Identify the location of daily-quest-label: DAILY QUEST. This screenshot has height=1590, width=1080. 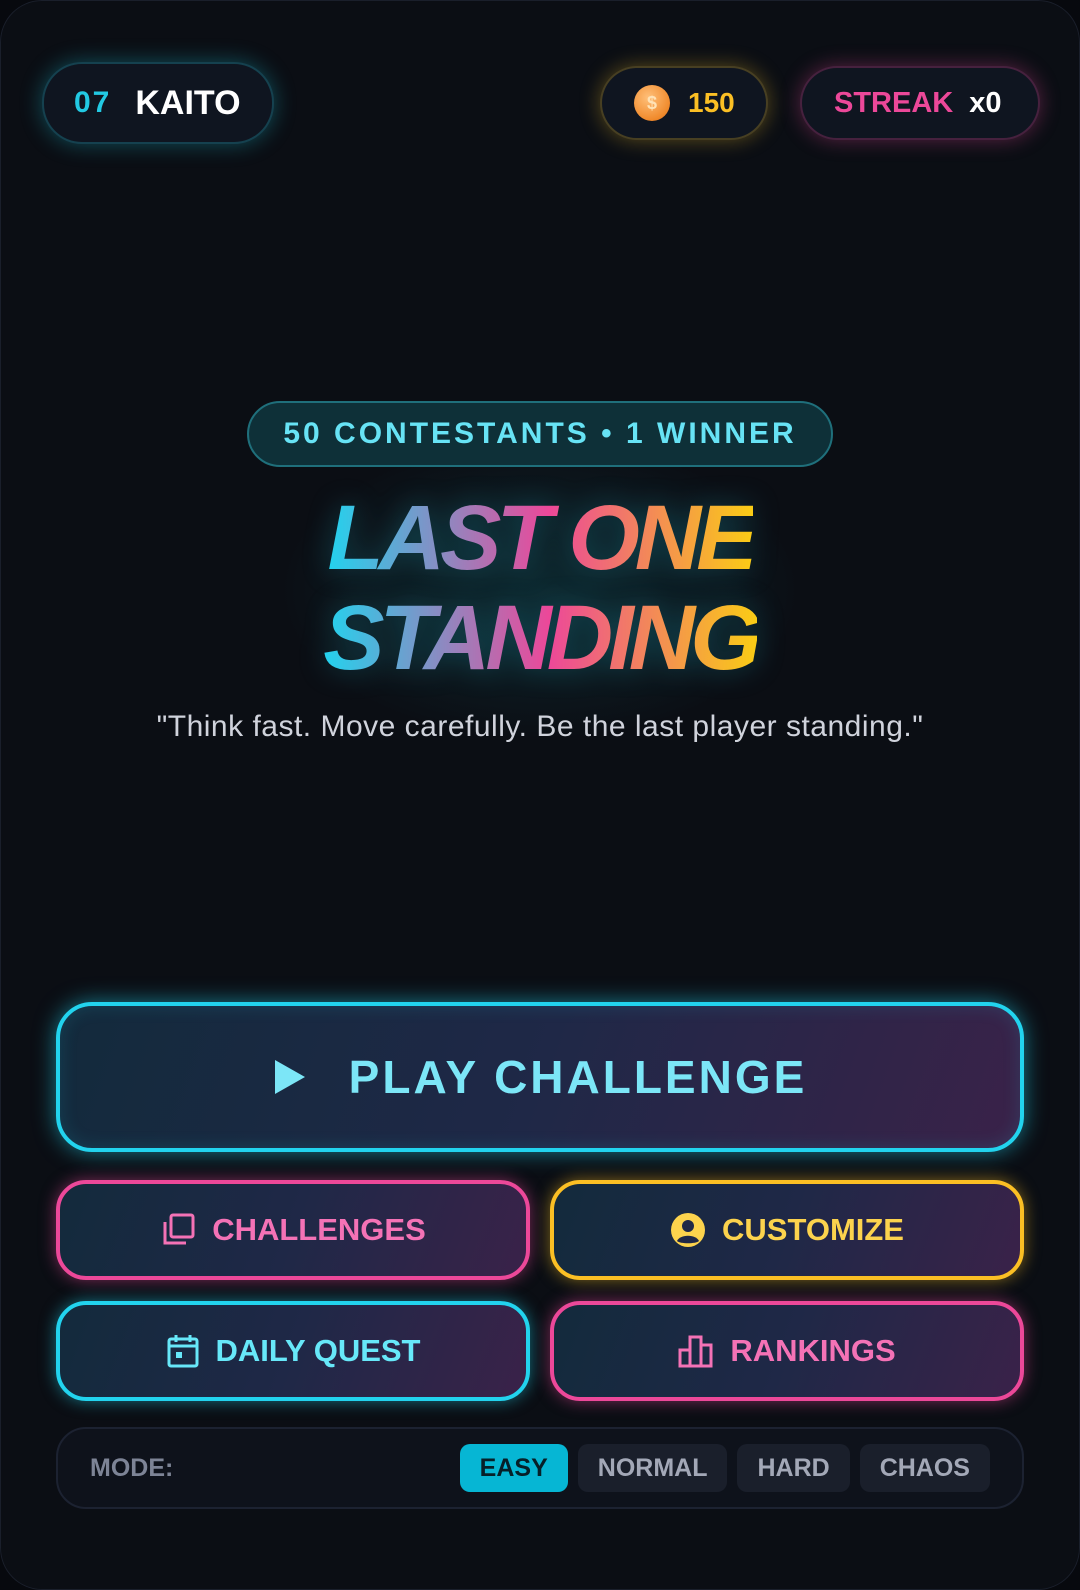
(318, 1350).